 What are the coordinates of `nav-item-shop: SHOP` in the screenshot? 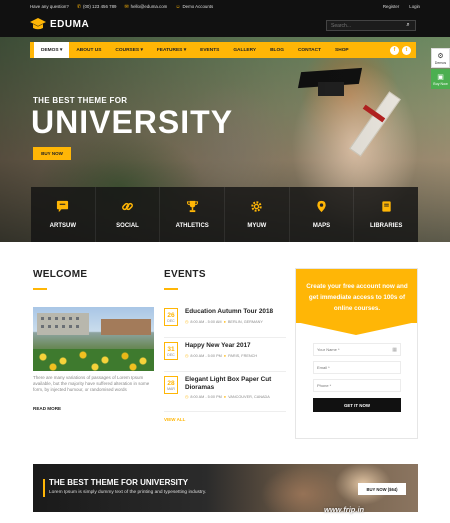 It's located at (342, 50).